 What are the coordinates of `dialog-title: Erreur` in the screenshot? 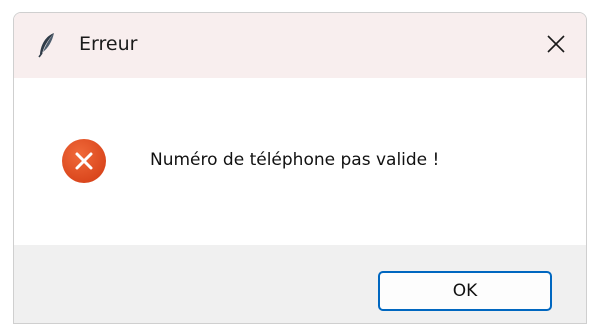 It's located at (108, 44).